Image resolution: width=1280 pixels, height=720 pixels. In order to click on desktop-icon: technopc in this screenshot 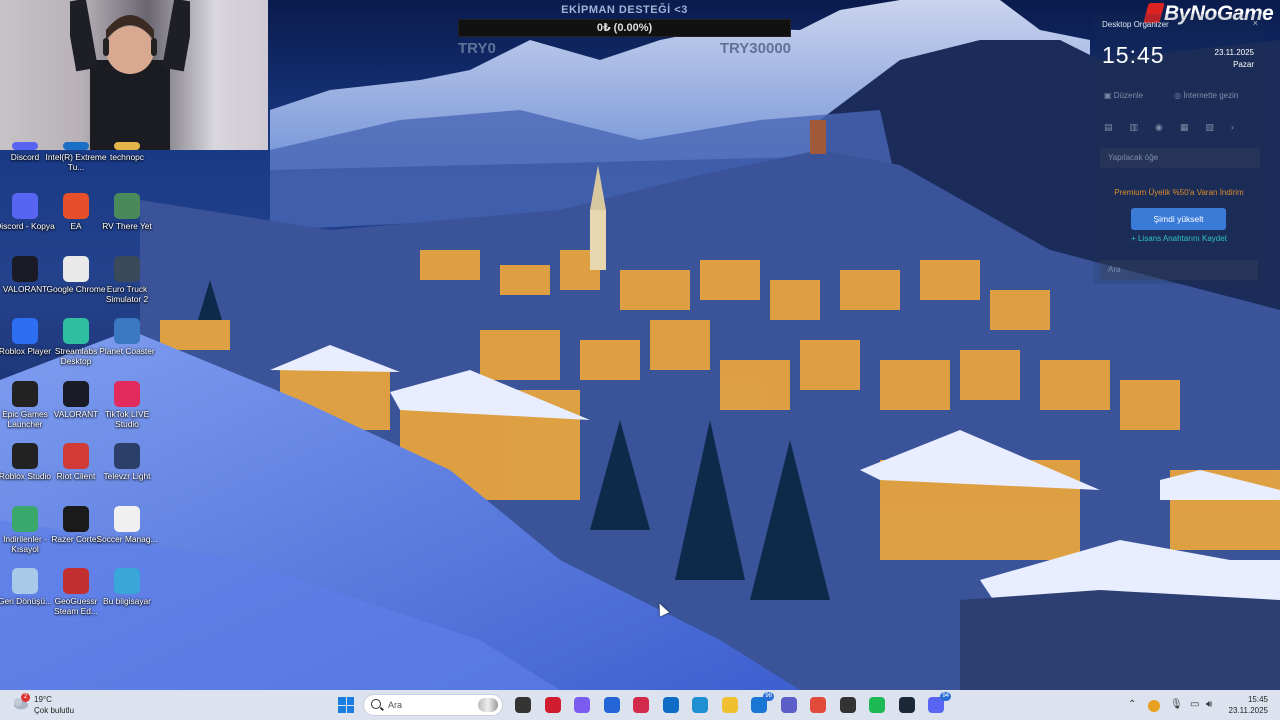, I will do `click(127, 152)`.